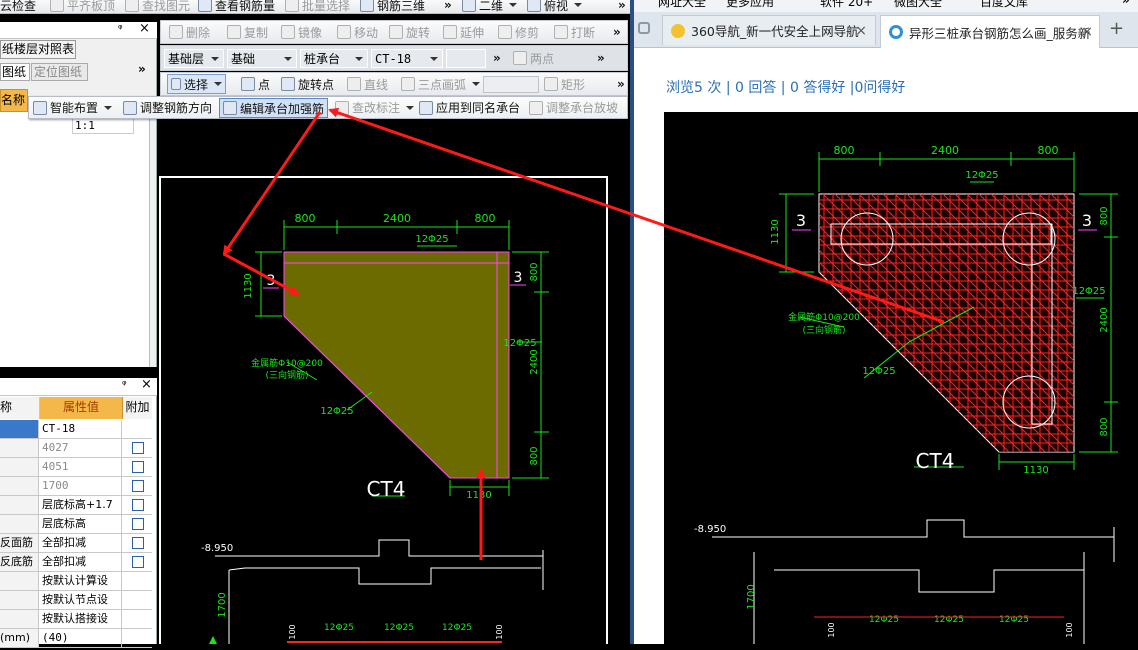  What do you see at coordinates (367, 84) in the screenshot?
I see `line-button: 直线` at bounding box center [367, 84].